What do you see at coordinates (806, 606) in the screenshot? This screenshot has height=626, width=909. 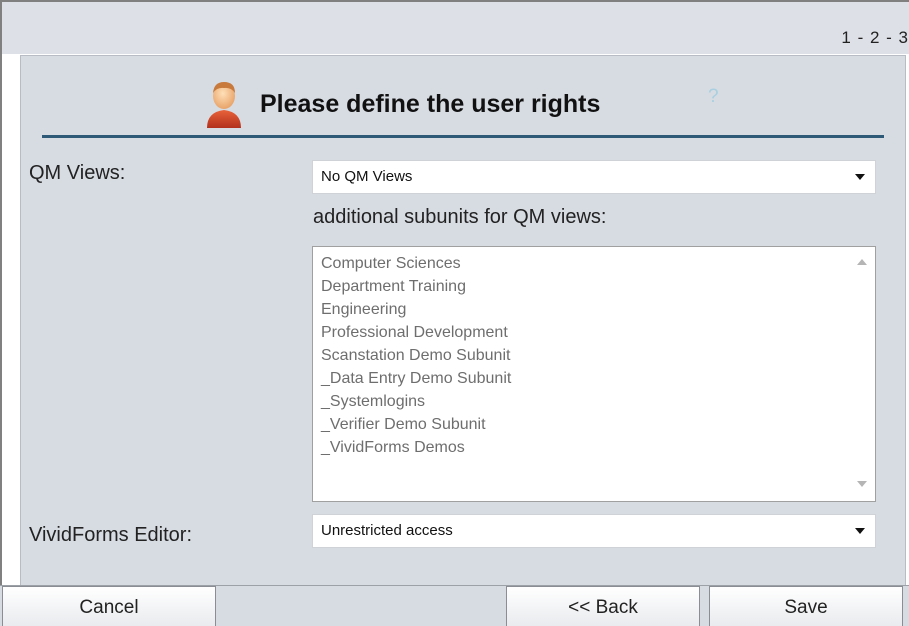 I see `save-button: Save` at bounding box center [806, 606].